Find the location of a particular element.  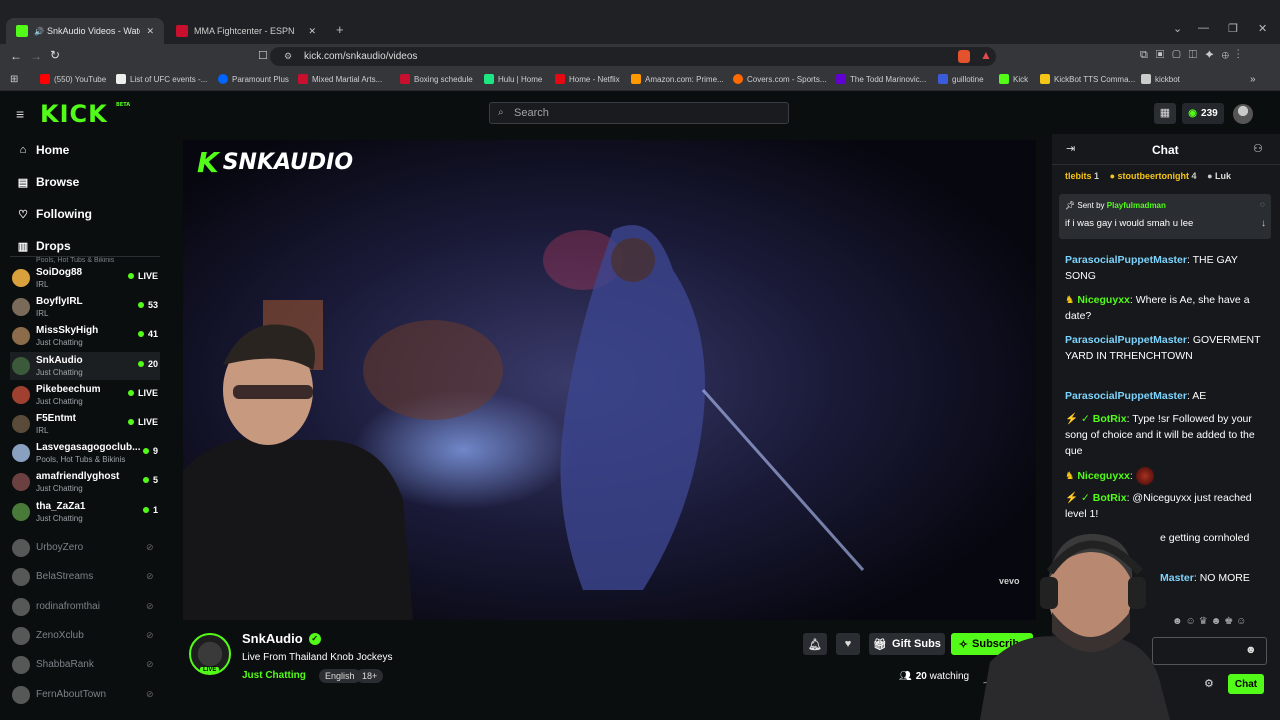

bookmark-item: Boxing schedule is located at coordinates (436, 79).